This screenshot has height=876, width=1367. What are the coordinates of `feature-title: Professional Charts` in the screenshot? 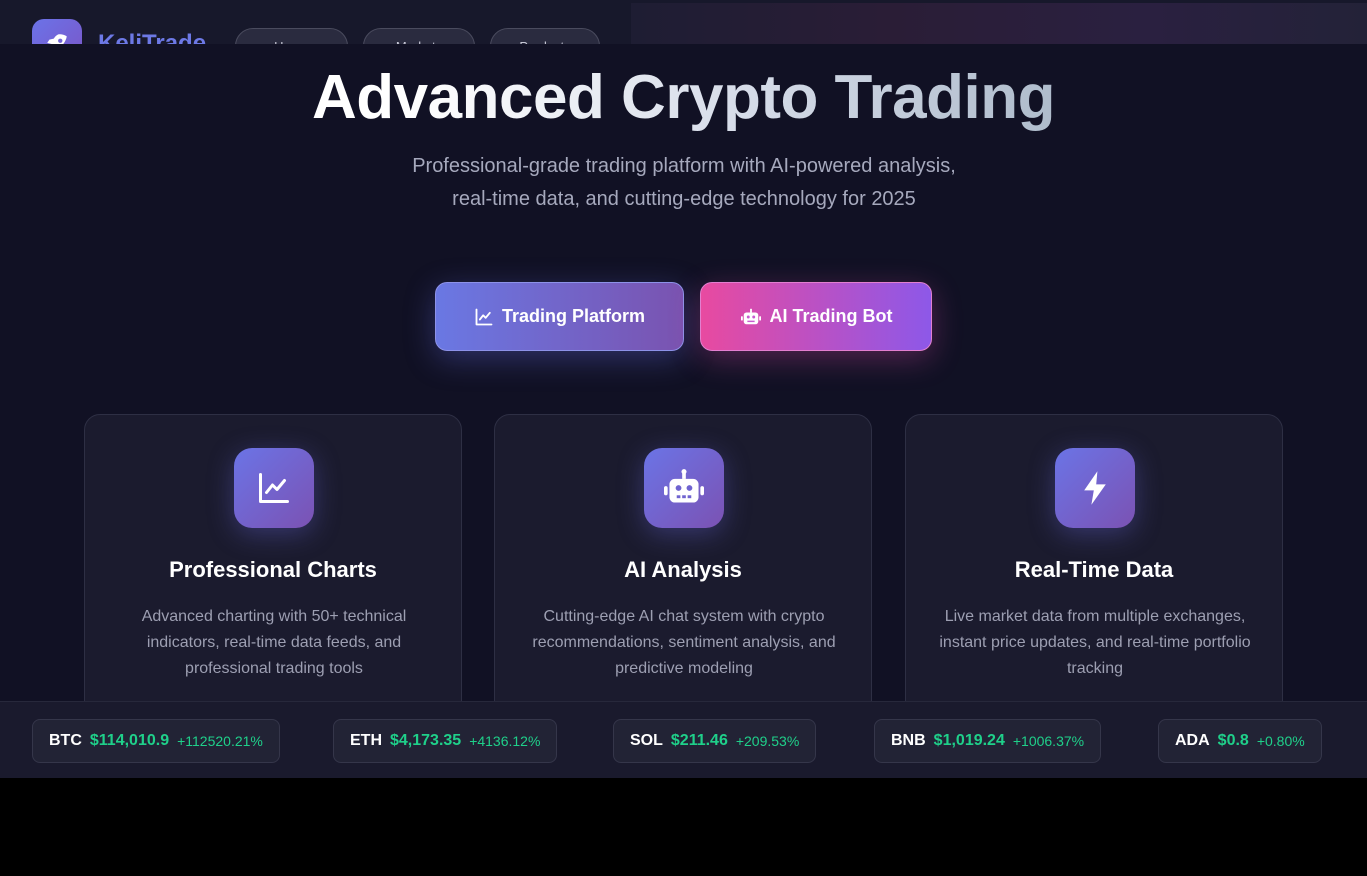 It's located at (273, 569).